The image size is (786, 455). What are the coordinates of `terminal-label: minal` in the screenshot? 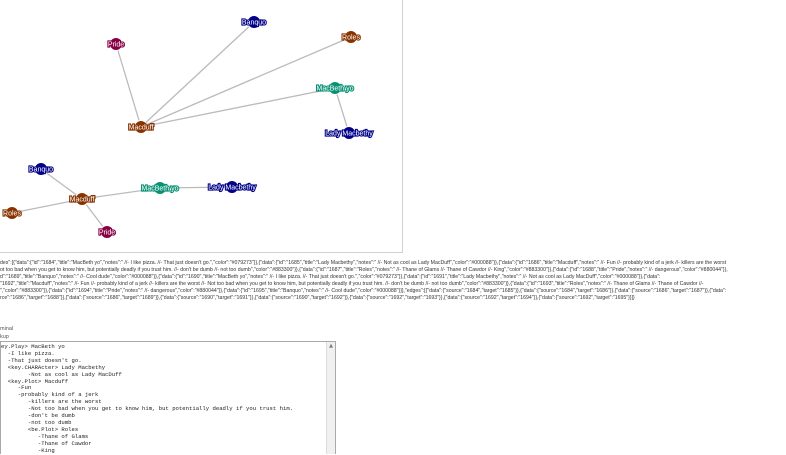 It's located at (7, 329).